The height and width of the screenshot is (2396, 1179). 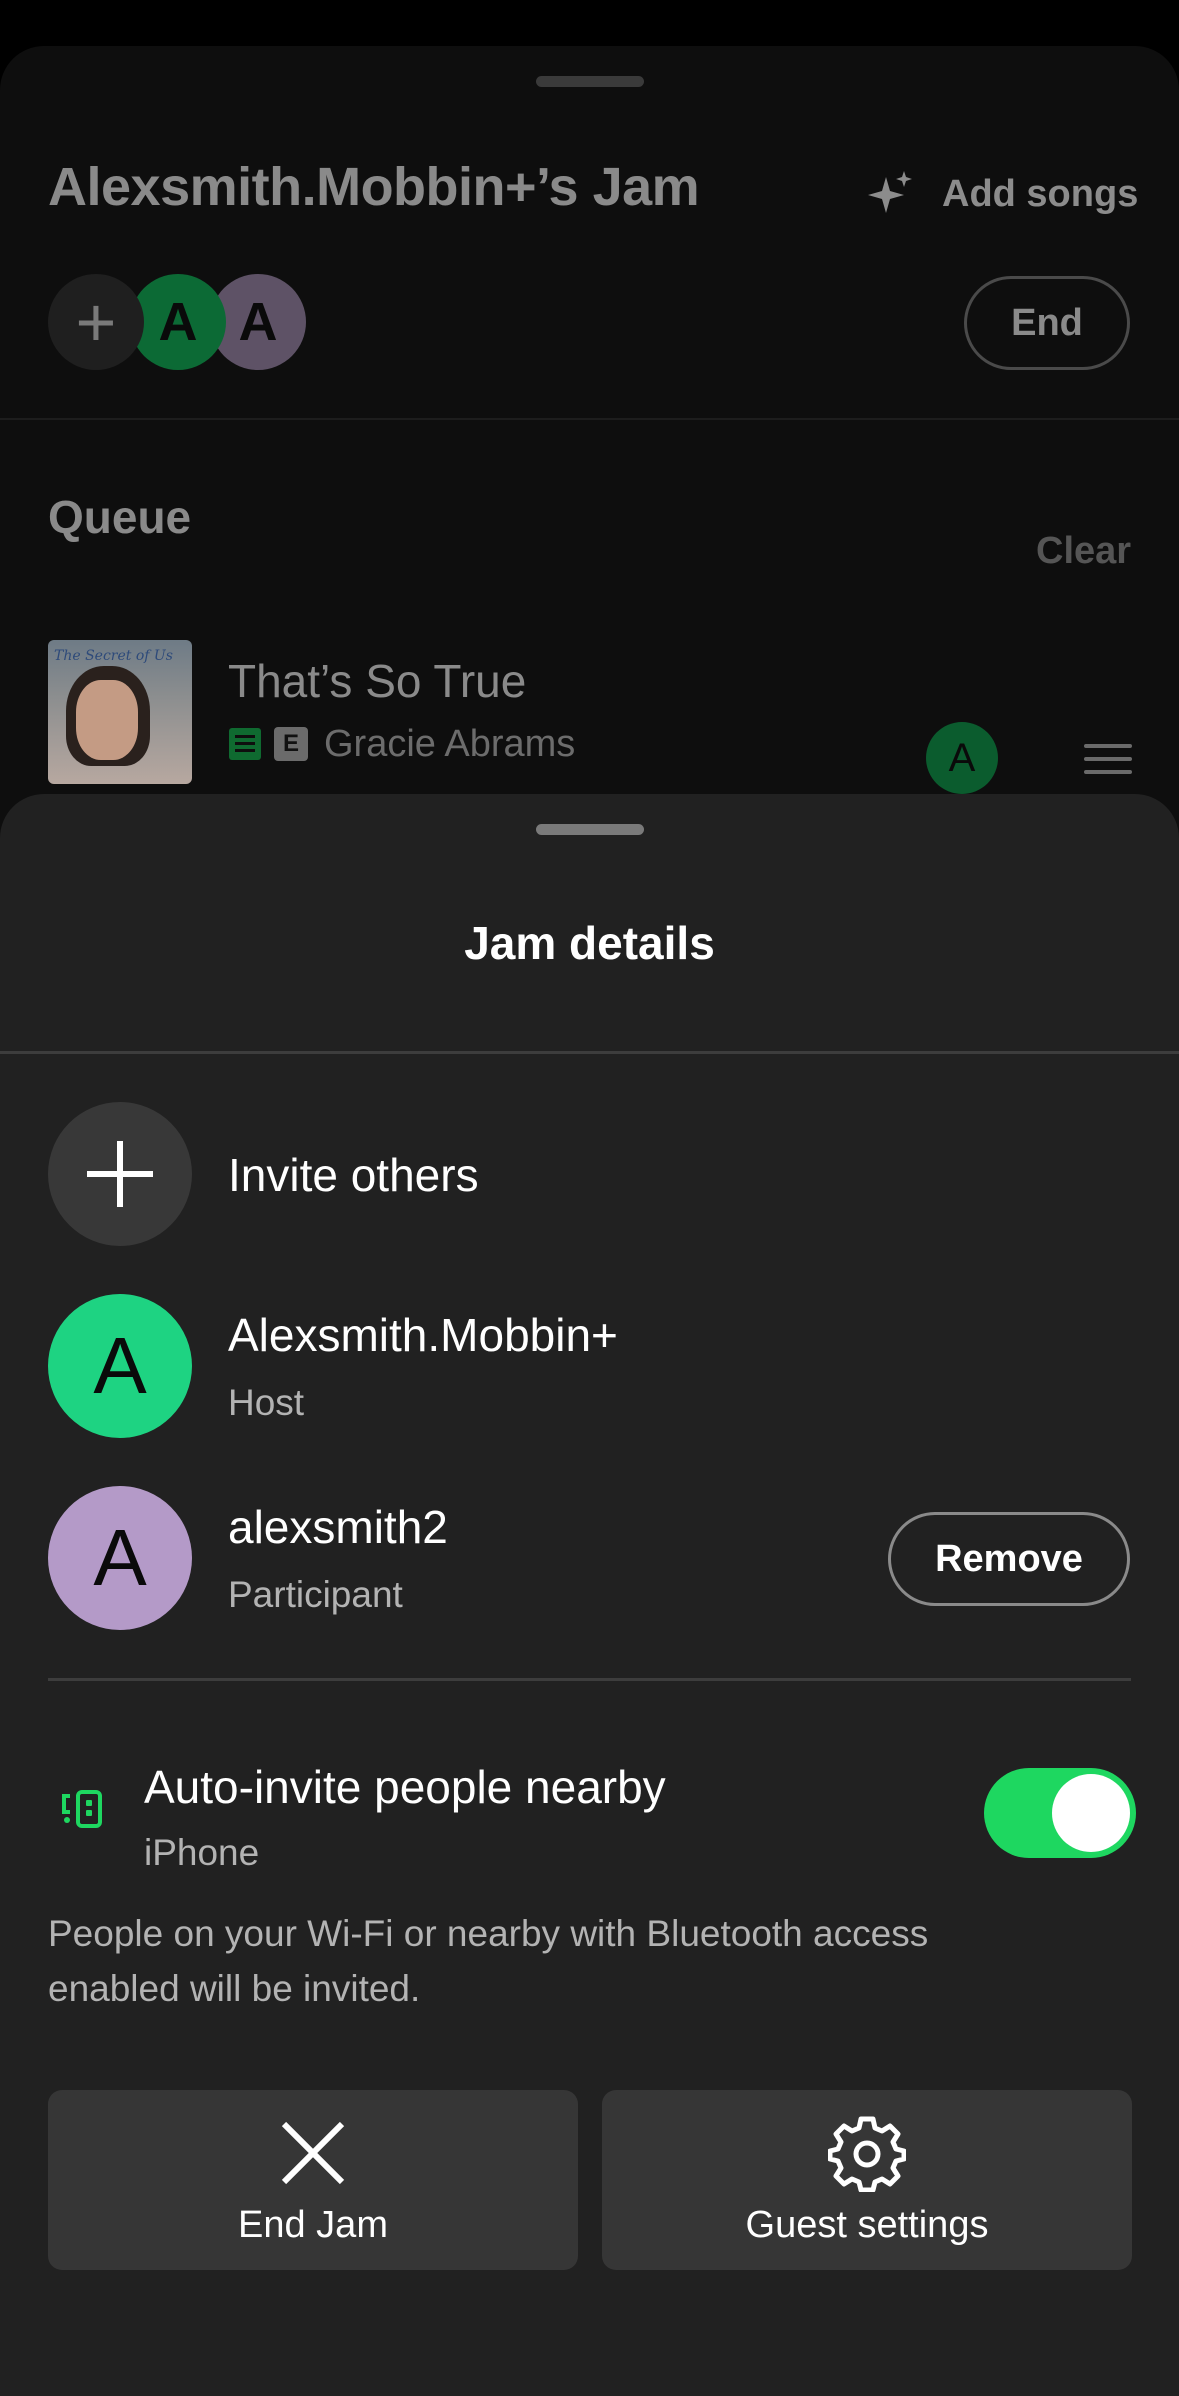 What do you see at coordinates (405, 1787) in the screenshot?
I see `auto-invite-title: Auto-invite people nearby` at bounding box center [405, 1787].